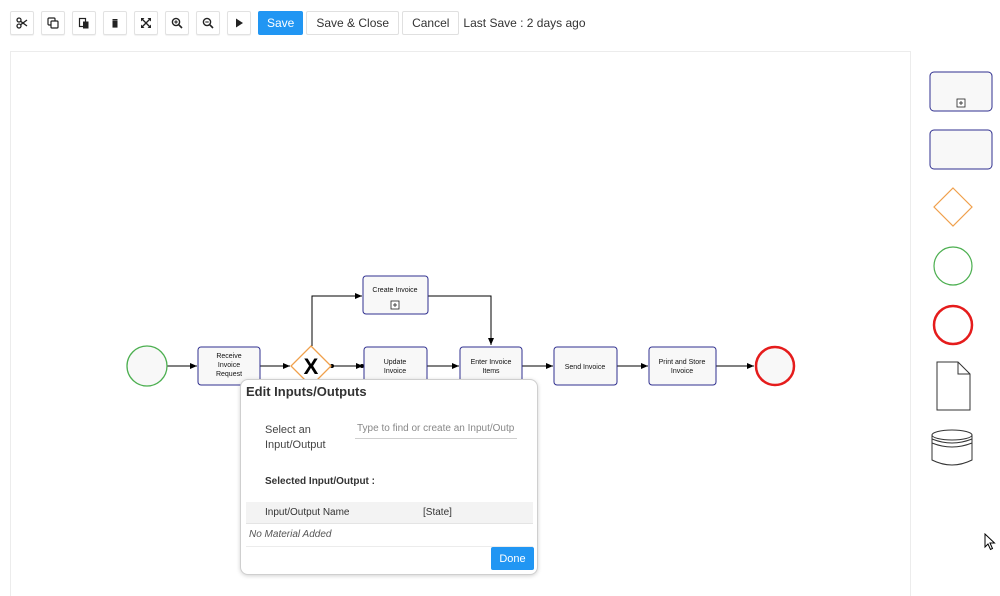 The height and width of the screenshot is (596, 1000). Describe the element at coordinates (336, 319) in the screenshot. I see `flow-gateway-create` at that location.